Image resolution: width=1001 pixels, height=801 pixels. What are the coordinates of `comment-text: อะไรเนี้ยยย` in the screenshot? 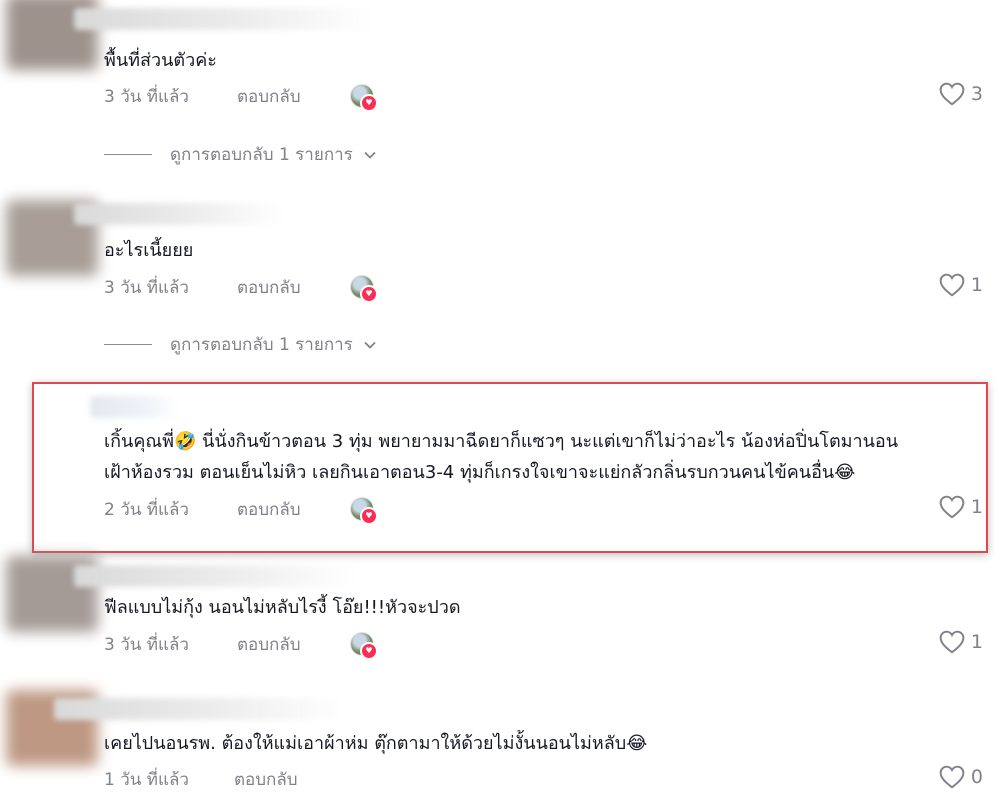 It's located at (149, 250).